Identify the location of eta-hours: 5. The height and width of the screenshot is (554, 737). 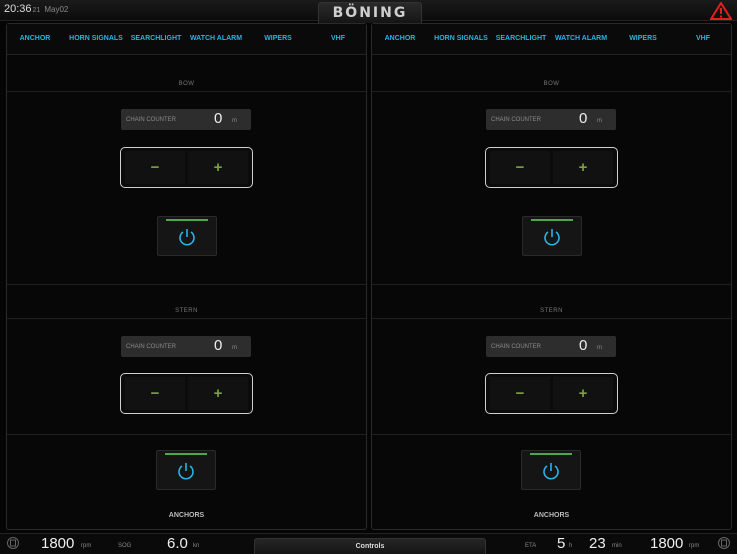
(561, 543).